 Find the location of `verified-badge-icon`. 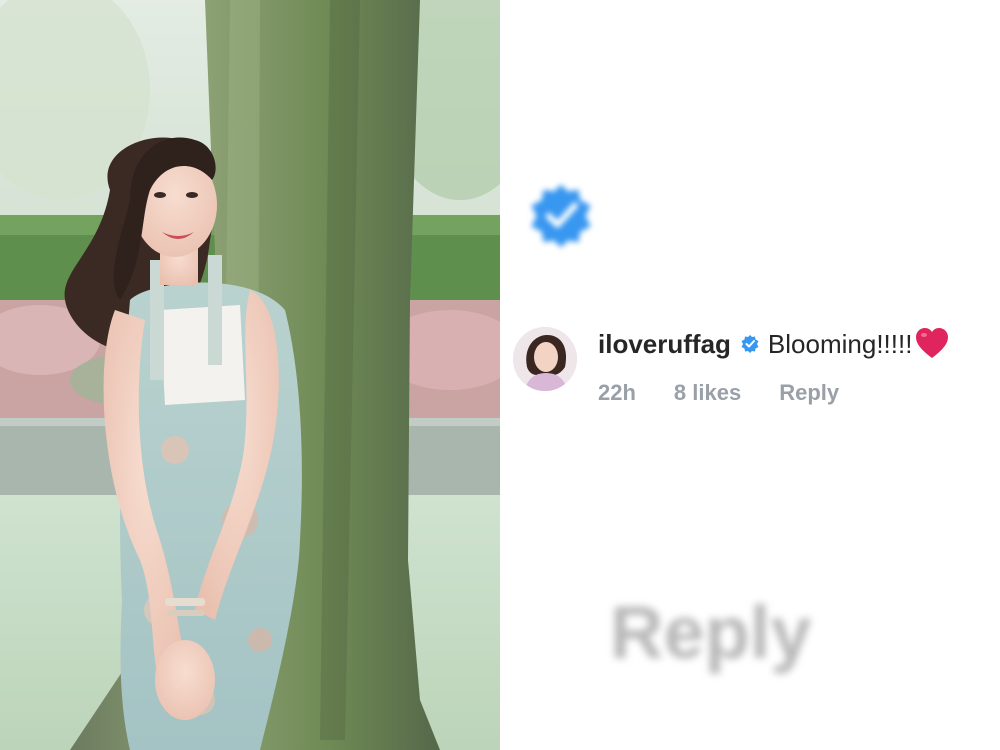

verified-badge-icon is located at coordinates (750, 344).